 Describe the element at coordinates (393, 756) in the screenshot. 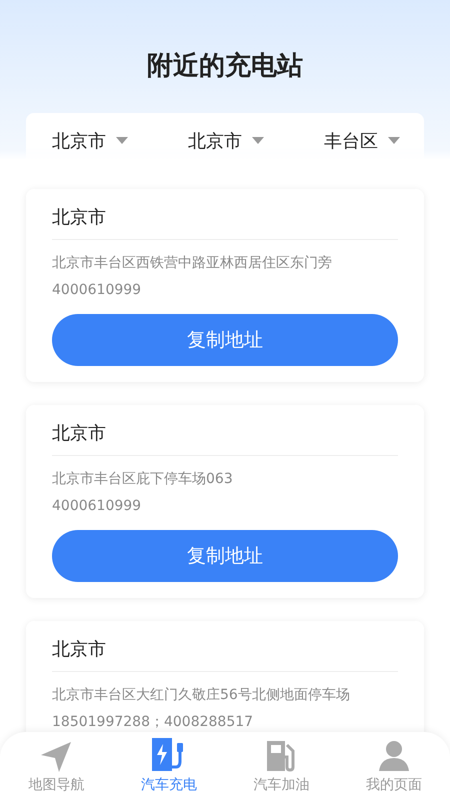

I see `user-icon` at that location.